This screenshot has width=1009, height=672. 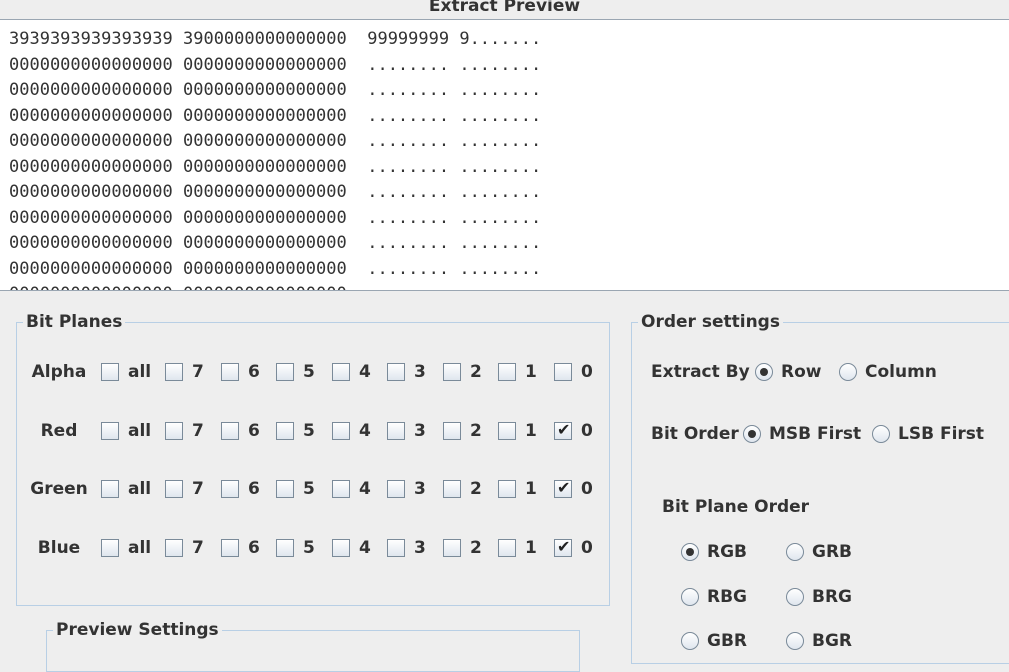 I want to click on bit-blue-all-checkbox, so click(x=110, y=548).